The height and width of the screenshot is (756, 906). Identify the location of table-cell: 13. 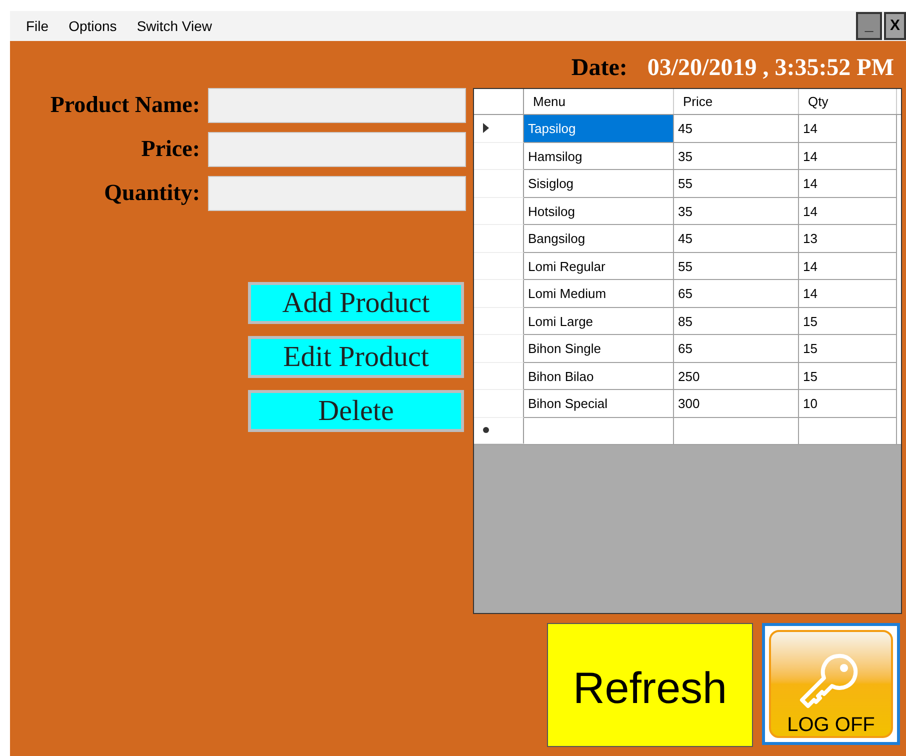
(848, 238).